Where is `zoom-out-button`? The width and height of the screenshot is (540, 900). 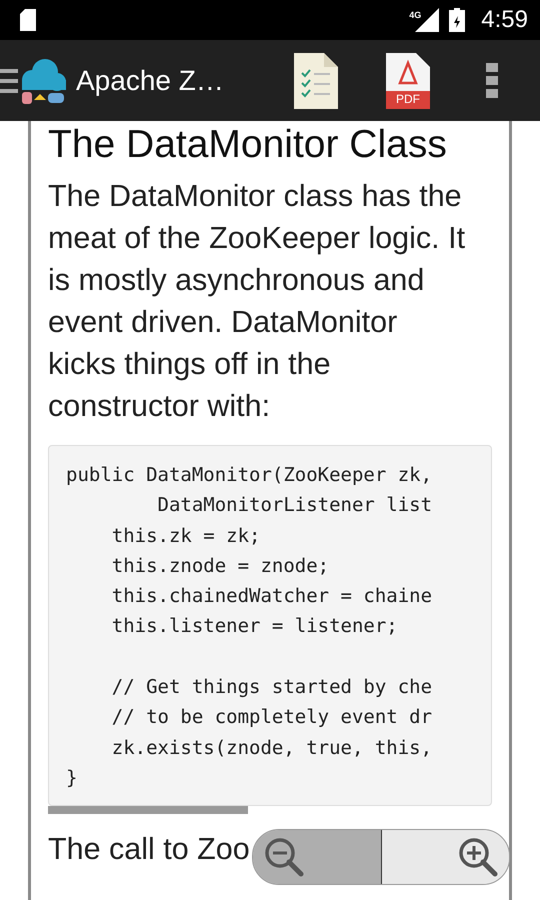
zoom-out-button is located at coordinates (317, 857).